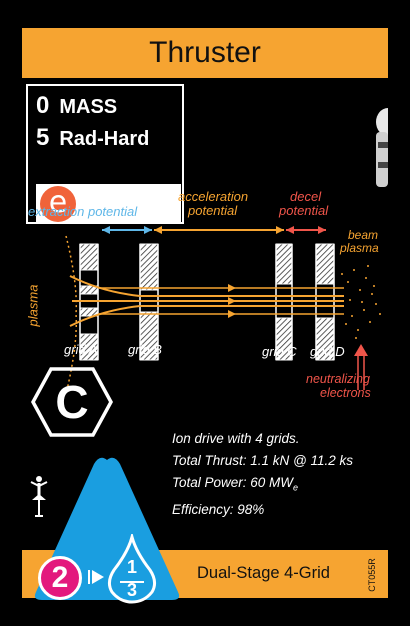  I want to click on mass-value: 0, so click(43, 105).